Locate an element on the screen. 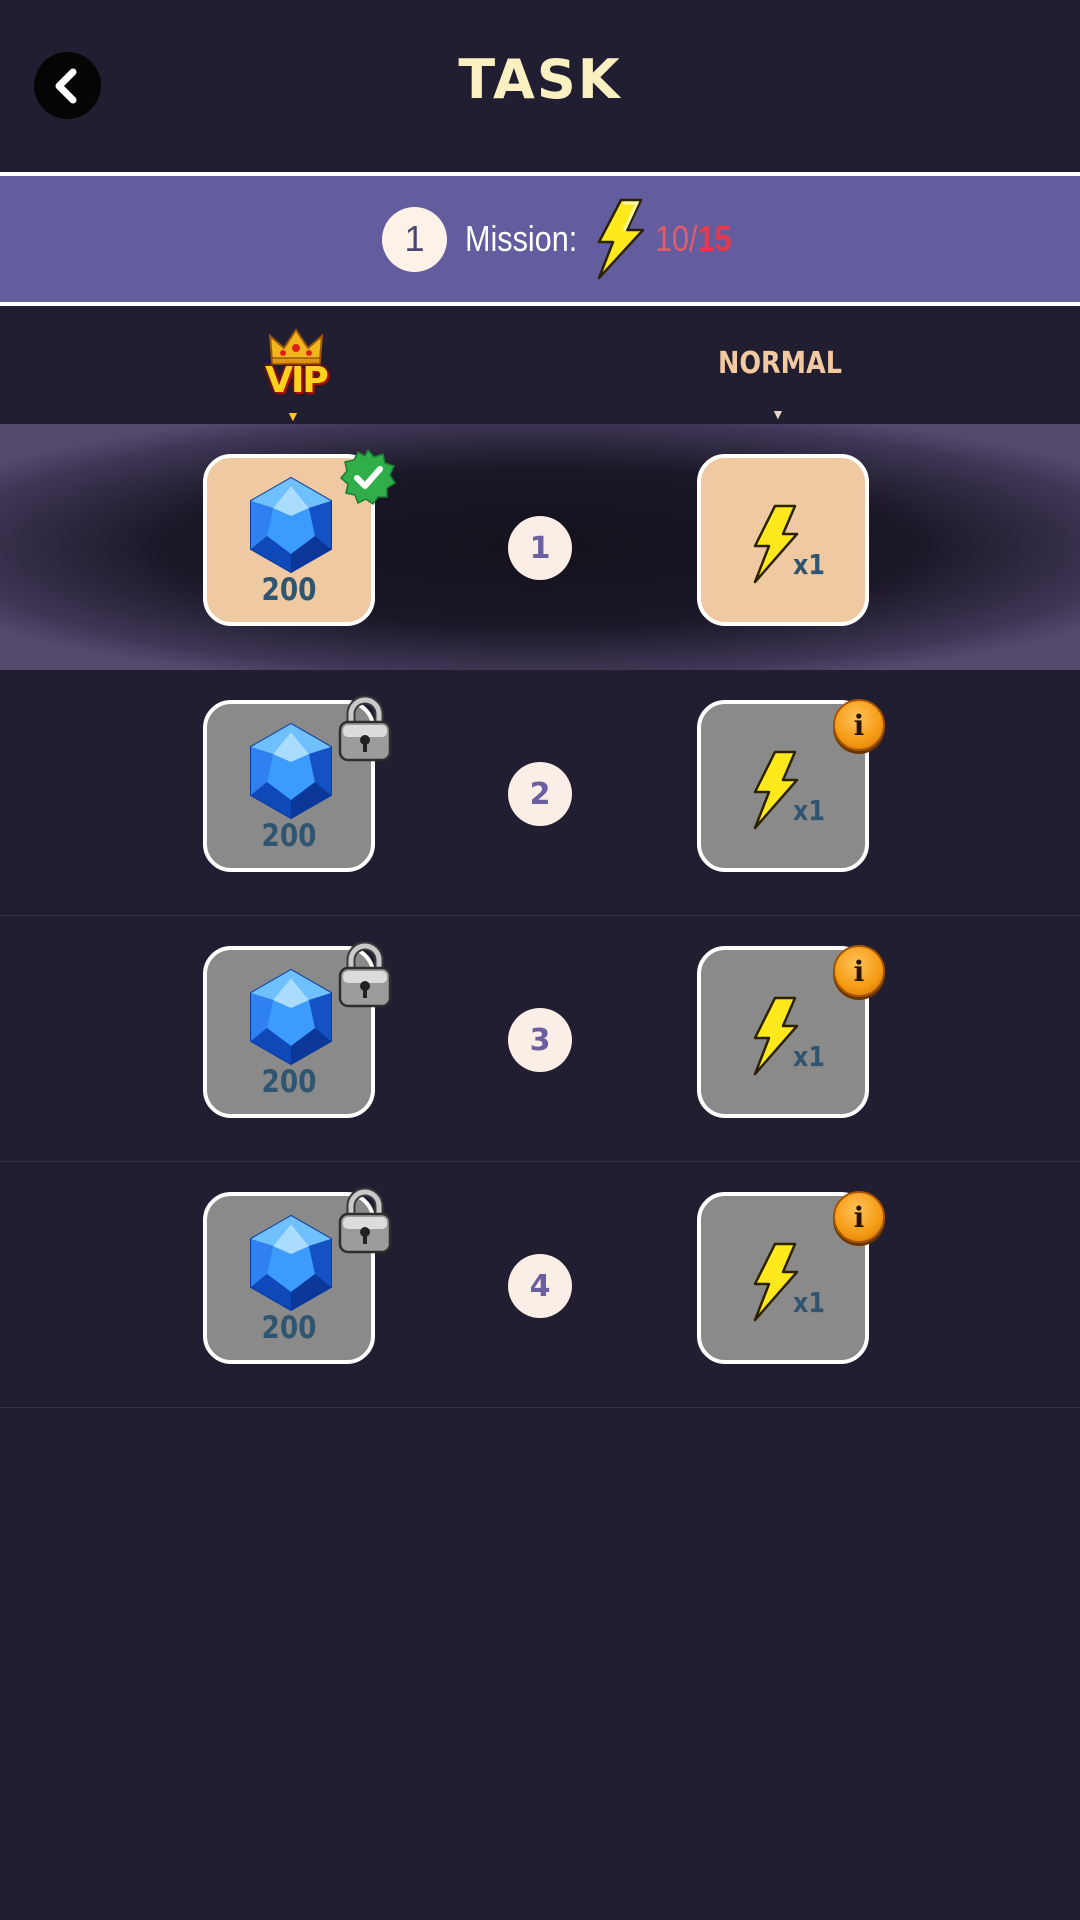  task-row: 200 3 x1 i is located at coordinates (540, 1039).